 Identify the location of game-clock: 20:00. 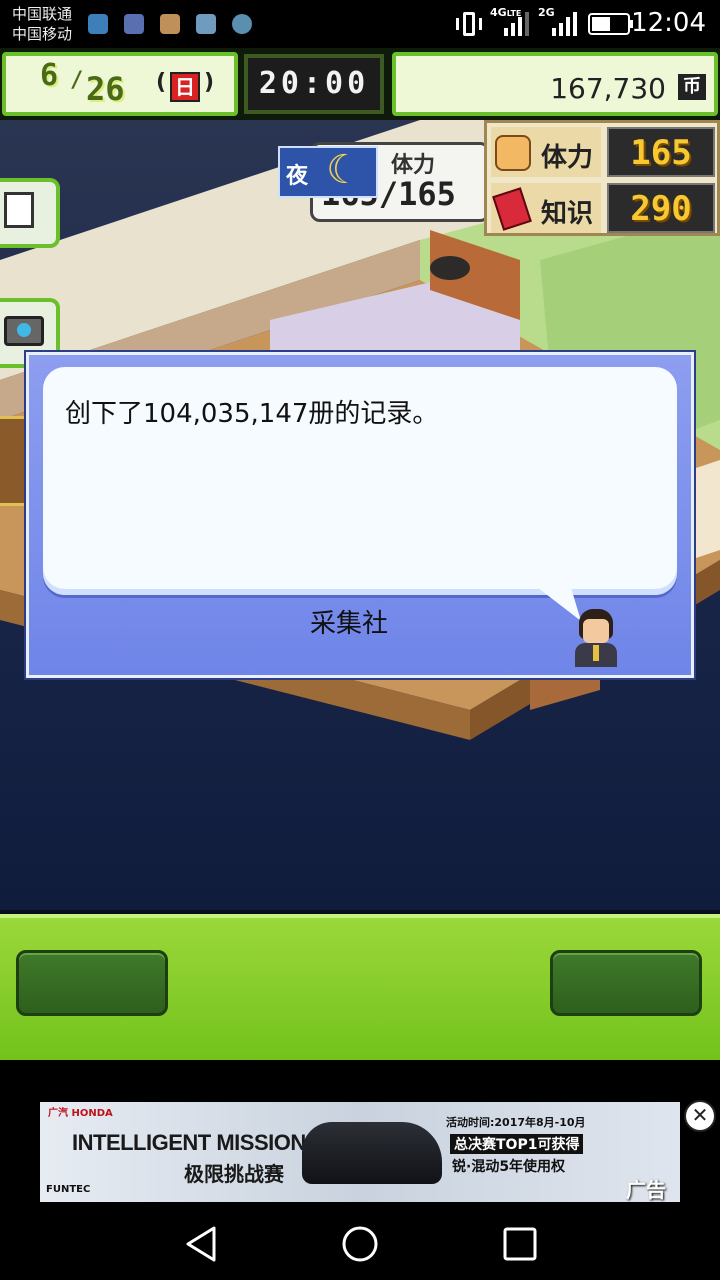
(314, 83).